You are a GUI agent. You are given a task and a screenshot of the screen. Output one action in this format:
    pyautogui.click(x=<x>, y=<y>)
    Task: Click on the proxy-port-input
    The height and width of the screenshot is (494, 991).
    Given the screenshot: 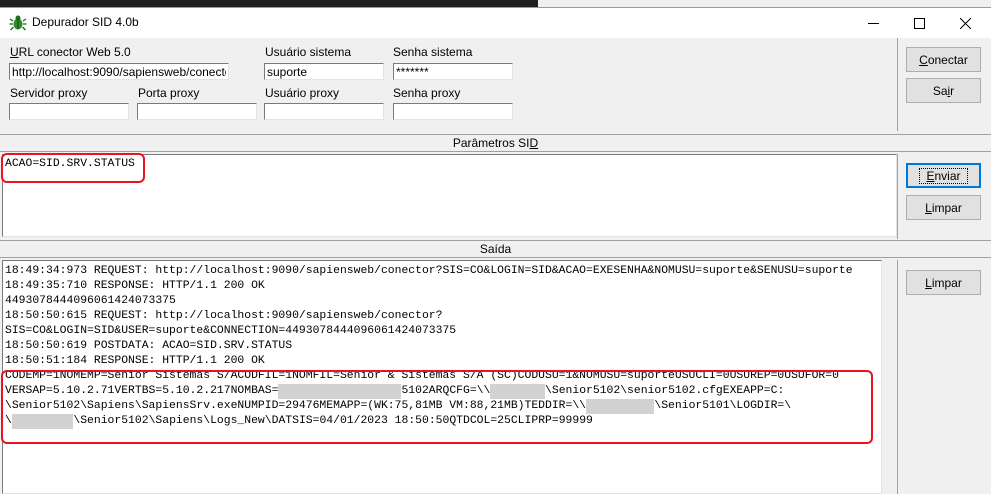 What is the action you would take?
    pyautogui.click(x=197, y=111)
    